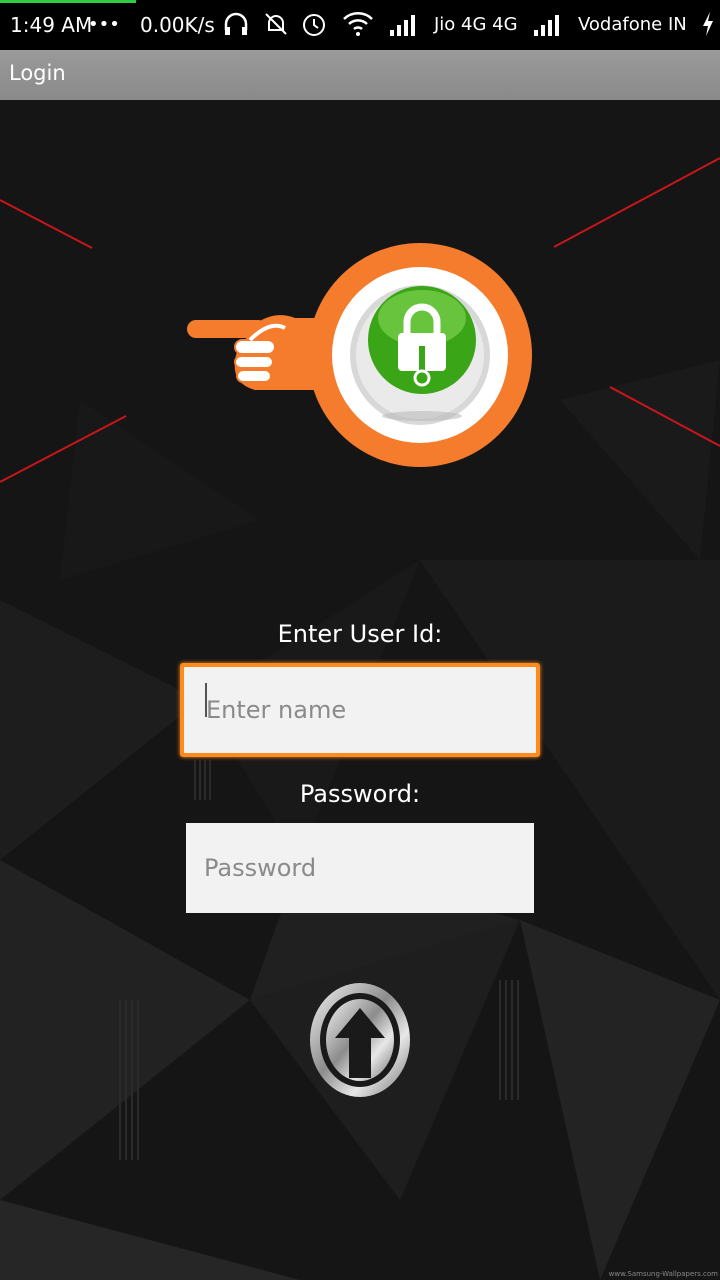 This screenshot has height=1280, width=720. What do you see at coordinates (360, 710) in the screenshot?
I see `user-id-input` at bounding box center [360, 710].